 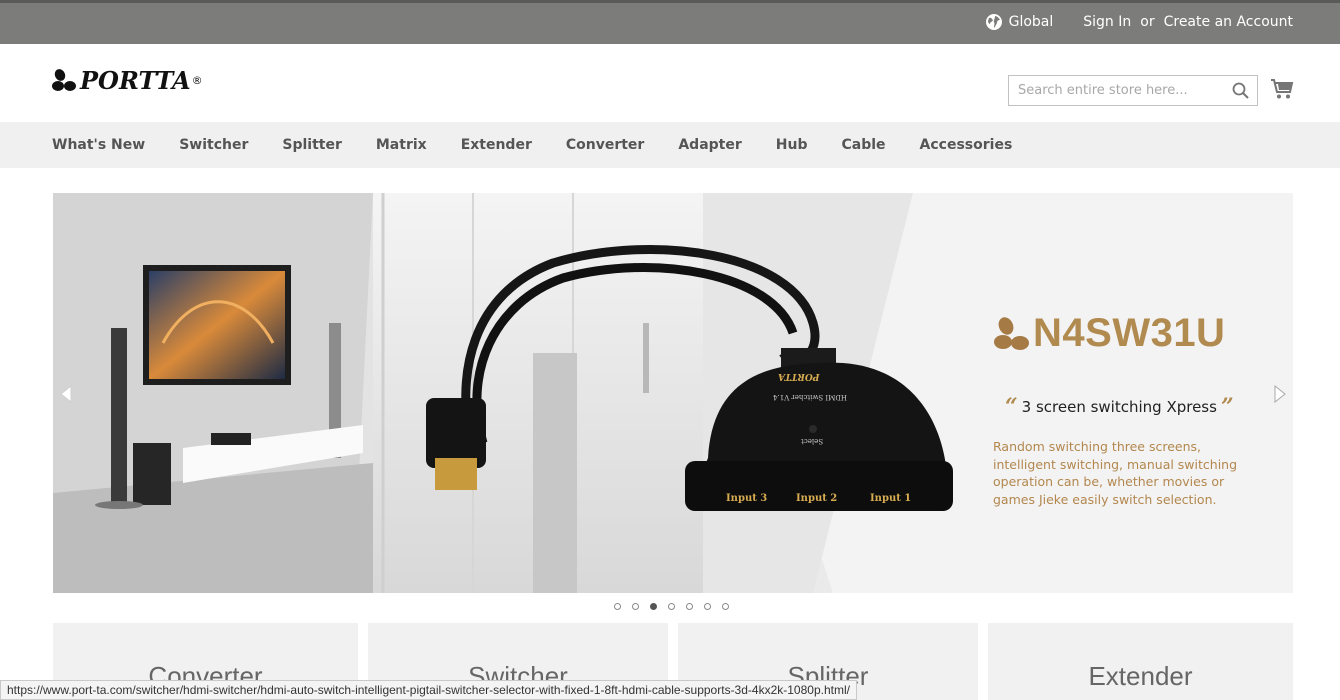 What do you see at coordinates (863, 145) in the screenshot?
I see `nav-item-cable: Cable` at bounding box center [863, 145].